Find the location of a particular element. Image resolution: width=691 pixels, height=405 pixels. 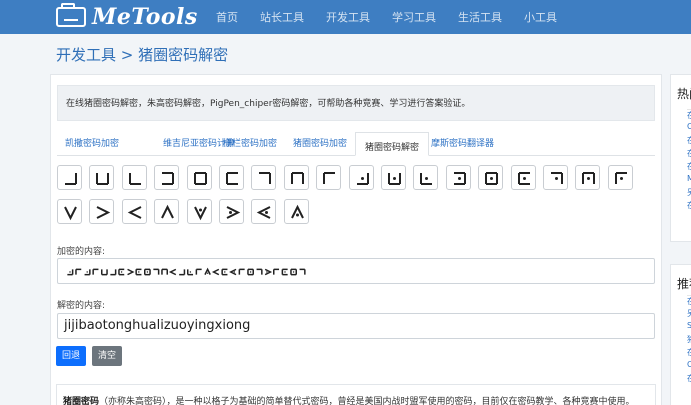

pigpen-v-key is located at coordinates (167, 211).